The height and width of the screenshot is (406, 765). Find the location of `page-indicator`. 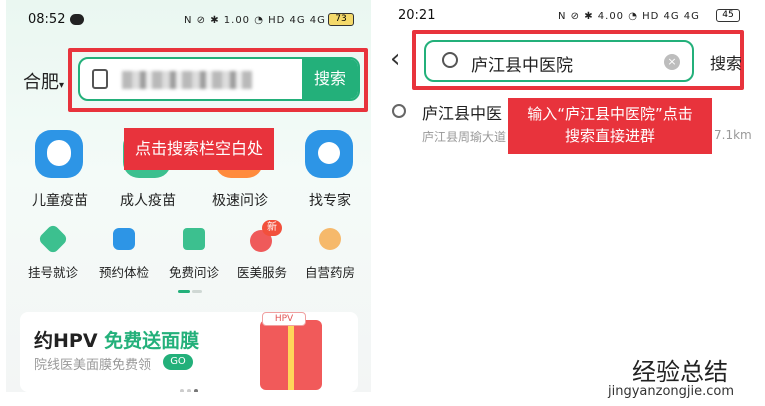

page-indicator is located at coordinates (197, 291).